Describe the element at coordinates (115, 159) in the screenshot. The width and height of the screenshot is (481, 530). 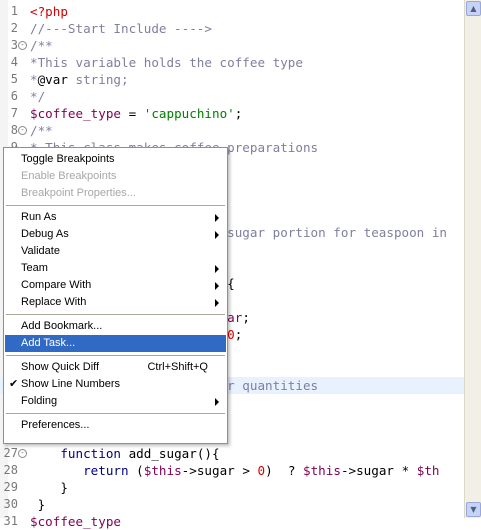
I see `menu-item-toggle-breakpoints: Toggle Breakpoints` at that location.